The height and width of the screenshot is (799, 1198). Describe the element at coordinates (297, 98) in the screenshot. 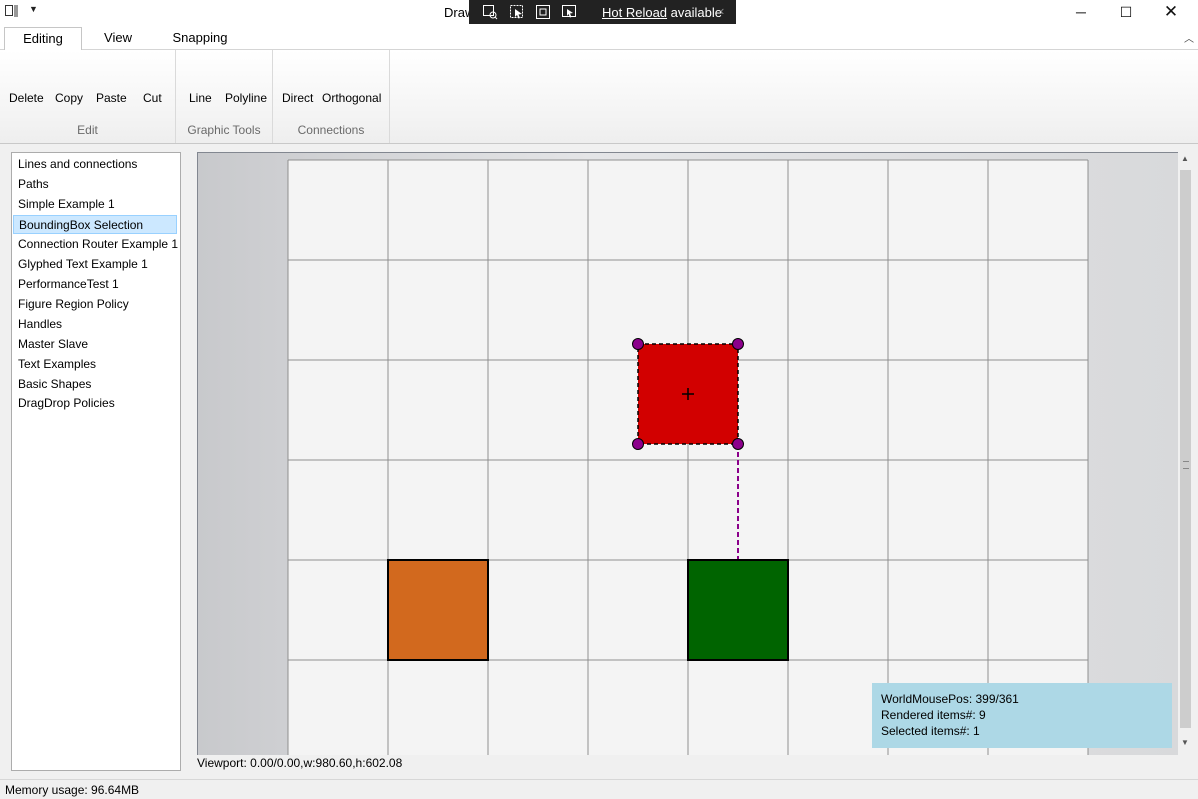

I see `direct-button: Direct` at that location.